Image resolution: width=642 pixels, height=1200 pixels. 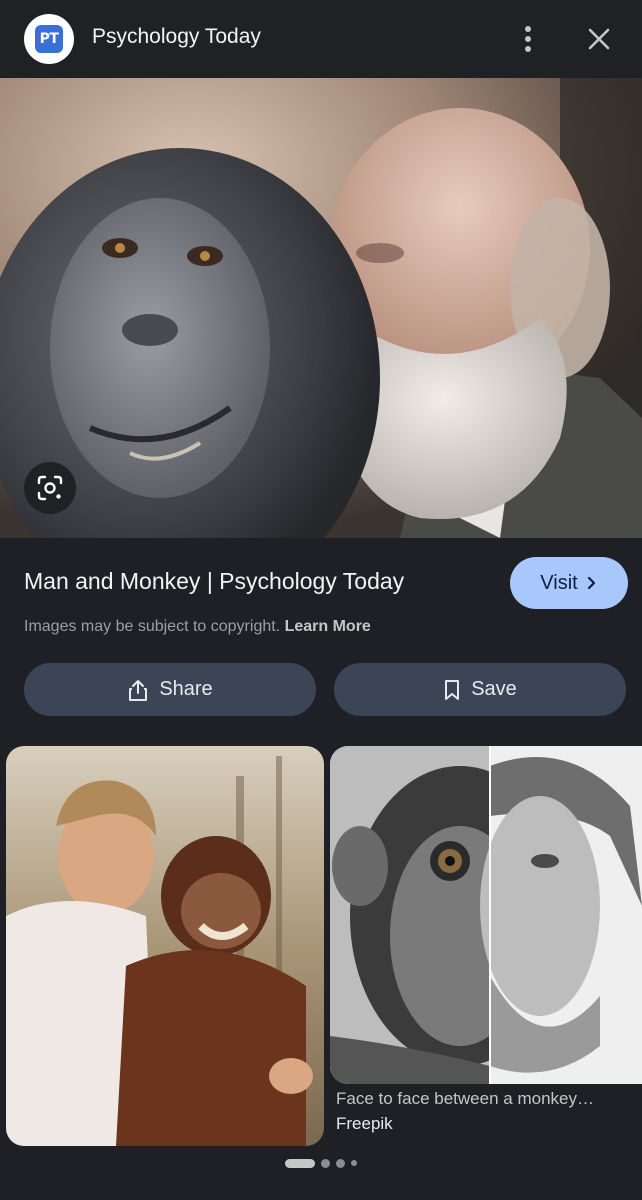 I want to click on carousel-indicator, so click(x=321, y=1163).